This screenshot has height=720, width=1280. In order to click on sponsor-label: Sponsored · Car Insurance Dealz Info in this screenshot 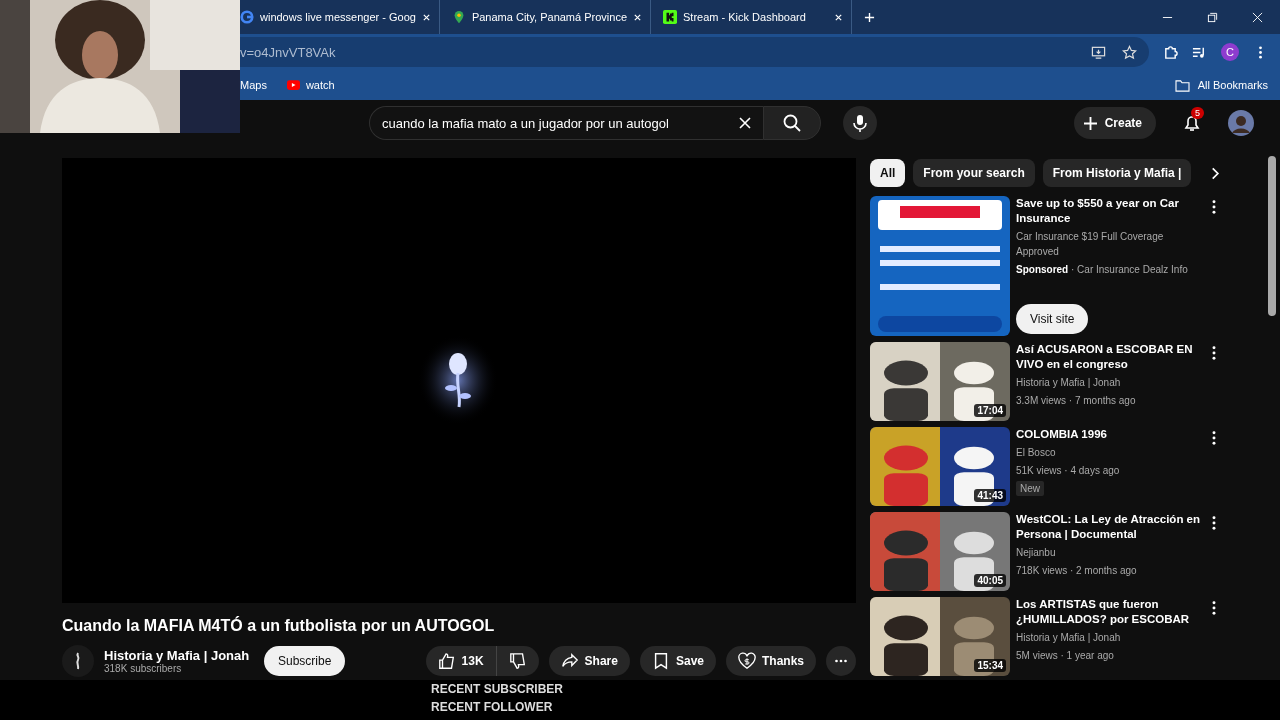, I will do `click(1102, 270)`.